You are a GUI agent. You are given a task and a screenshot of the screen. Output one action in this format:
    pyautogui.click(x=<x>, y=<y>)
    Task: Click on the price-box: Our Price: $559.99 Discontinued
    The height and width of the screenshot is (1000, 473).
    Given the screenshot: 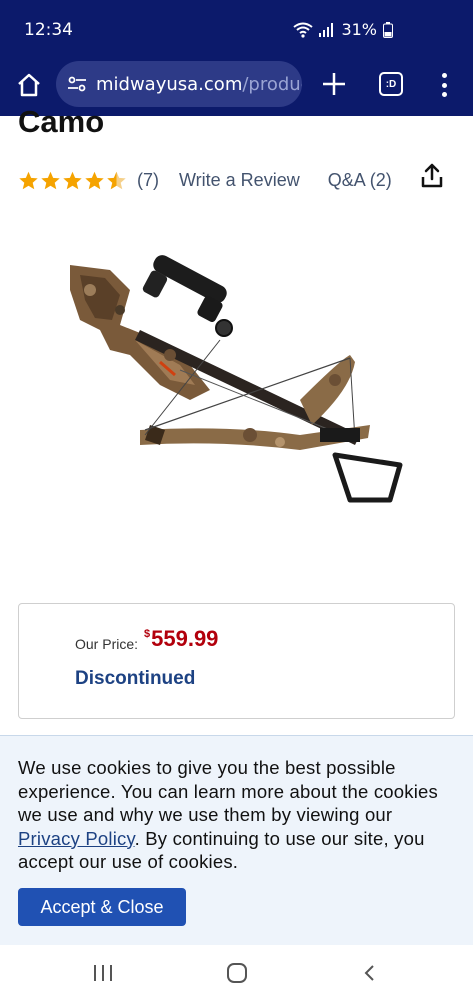 What is the action you would take?
    pyautogui.click(x=236, y=661)
    